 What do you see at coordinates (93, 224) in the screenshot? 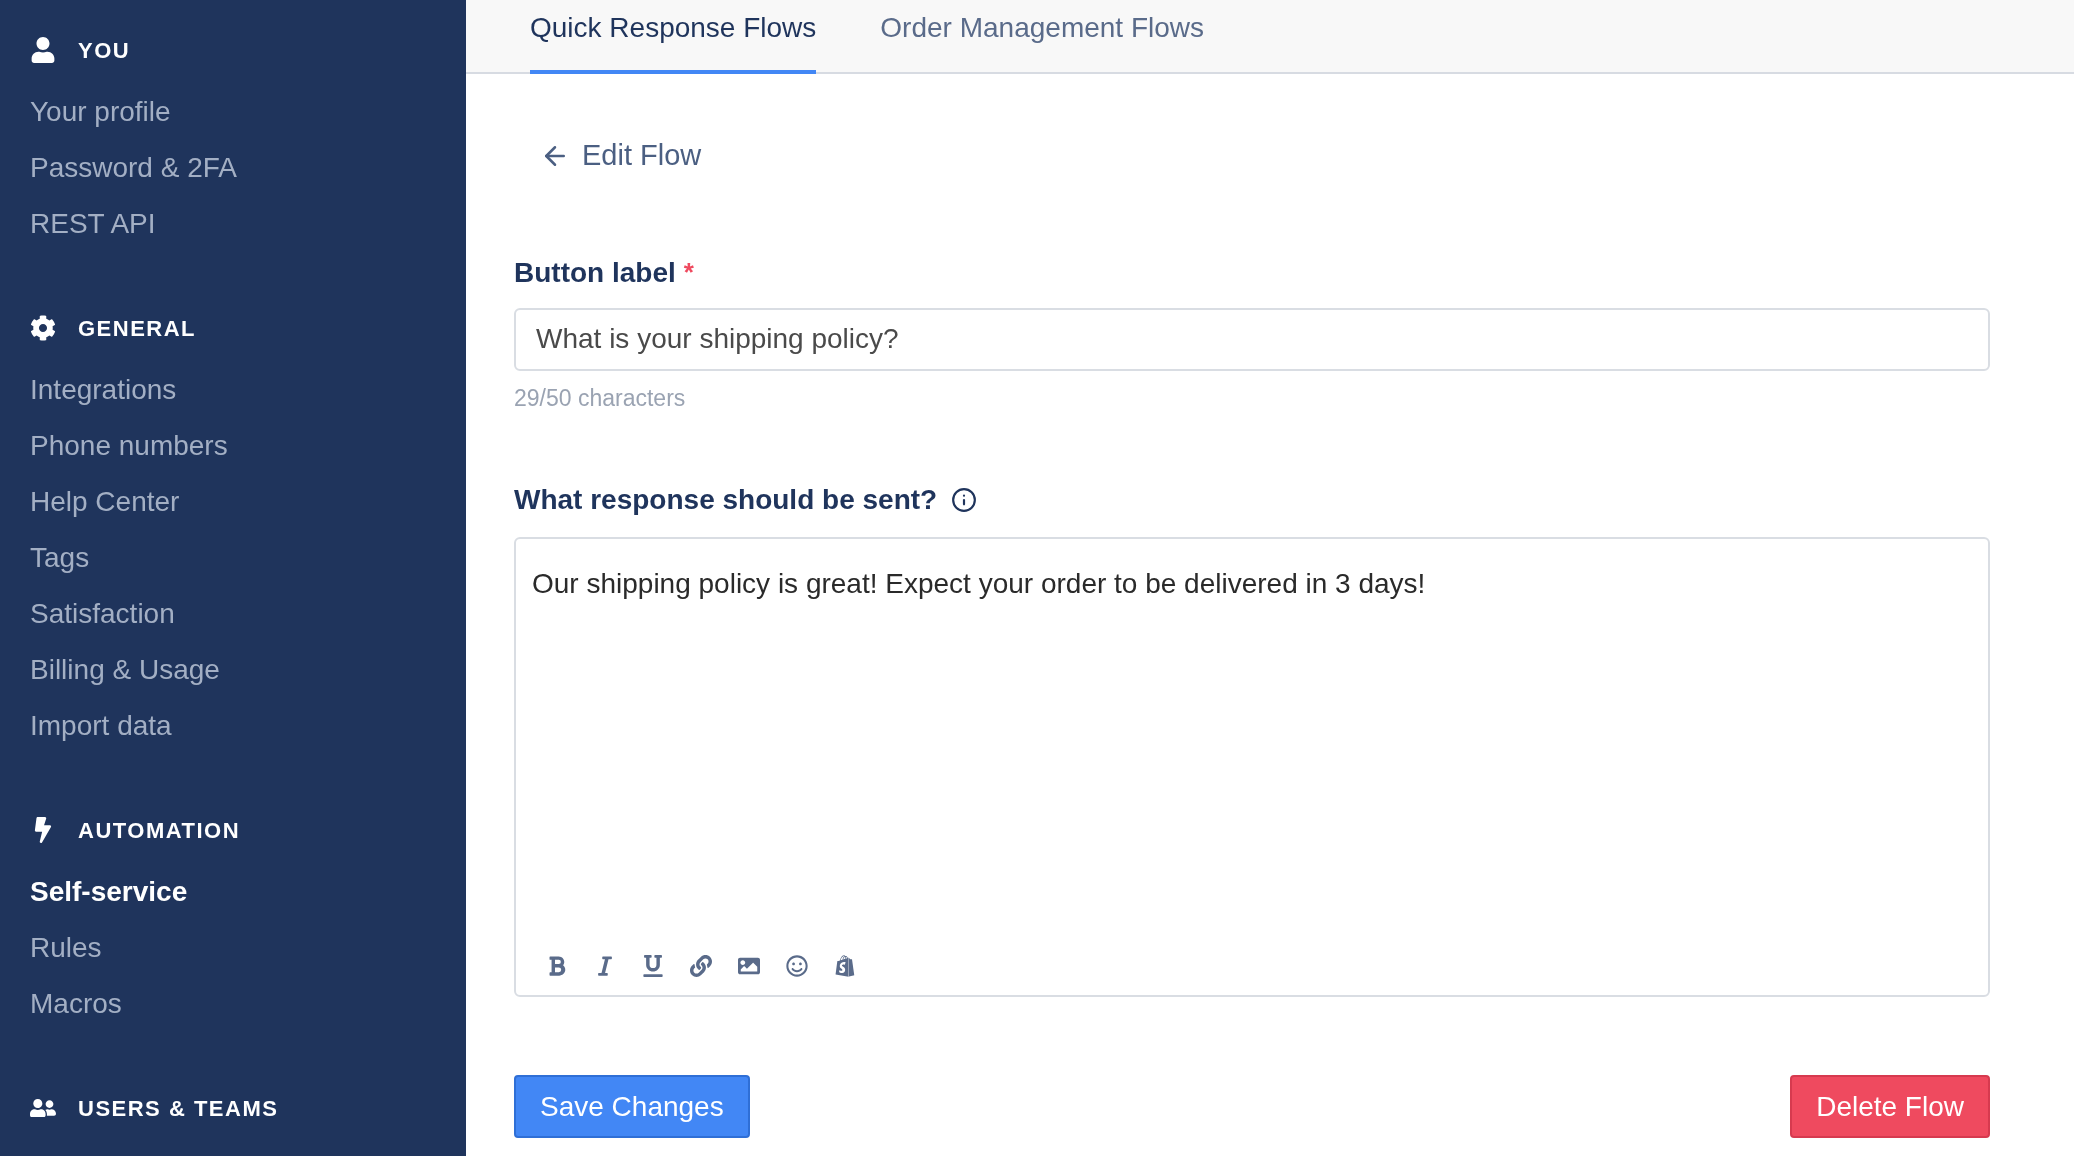
I see `sidebar-item: REST API` at bounding box center [93, 224].